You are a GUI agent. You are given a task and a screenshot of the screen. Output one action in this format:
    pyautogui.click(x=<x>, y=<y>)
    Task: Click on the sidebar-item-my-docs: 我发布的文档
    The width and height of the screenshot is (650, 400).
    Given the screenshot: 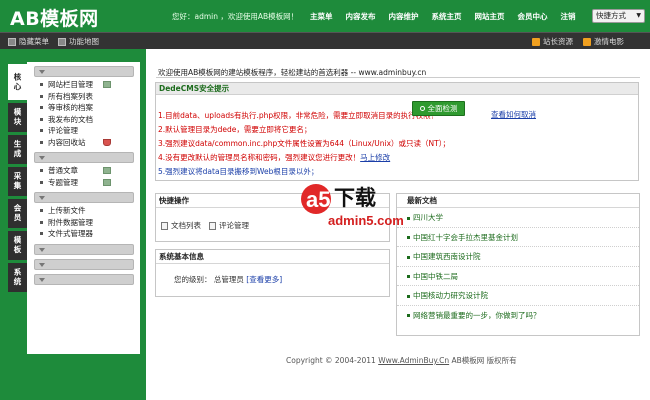 What is the action you would take?
    pyautogui.click(x=83, y=120)
    